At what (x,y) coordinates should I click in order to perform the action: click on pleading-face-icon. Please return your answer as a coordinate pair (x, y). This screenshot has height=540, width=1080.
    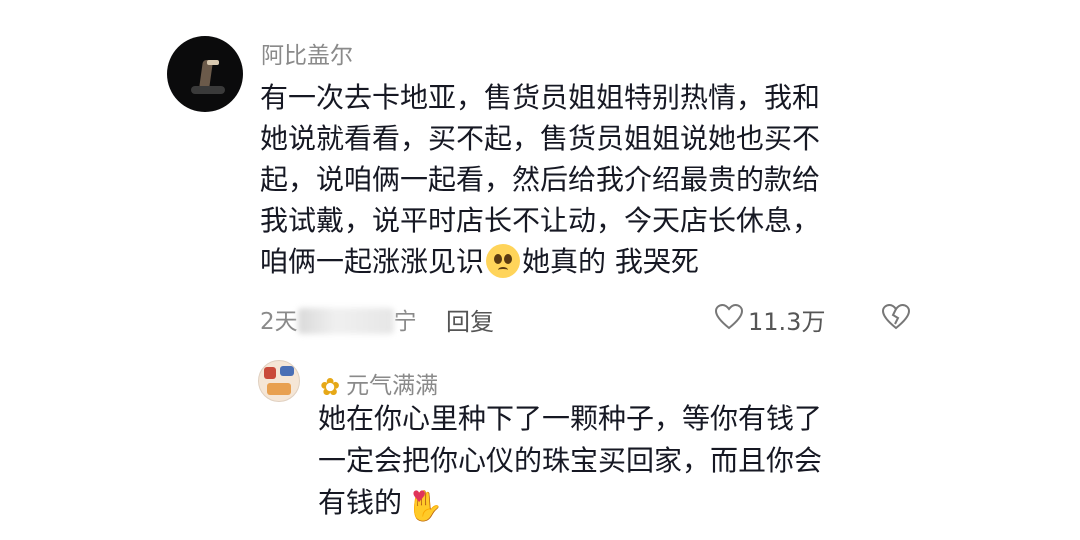
    Looking at the image, I should click on (503, 261).